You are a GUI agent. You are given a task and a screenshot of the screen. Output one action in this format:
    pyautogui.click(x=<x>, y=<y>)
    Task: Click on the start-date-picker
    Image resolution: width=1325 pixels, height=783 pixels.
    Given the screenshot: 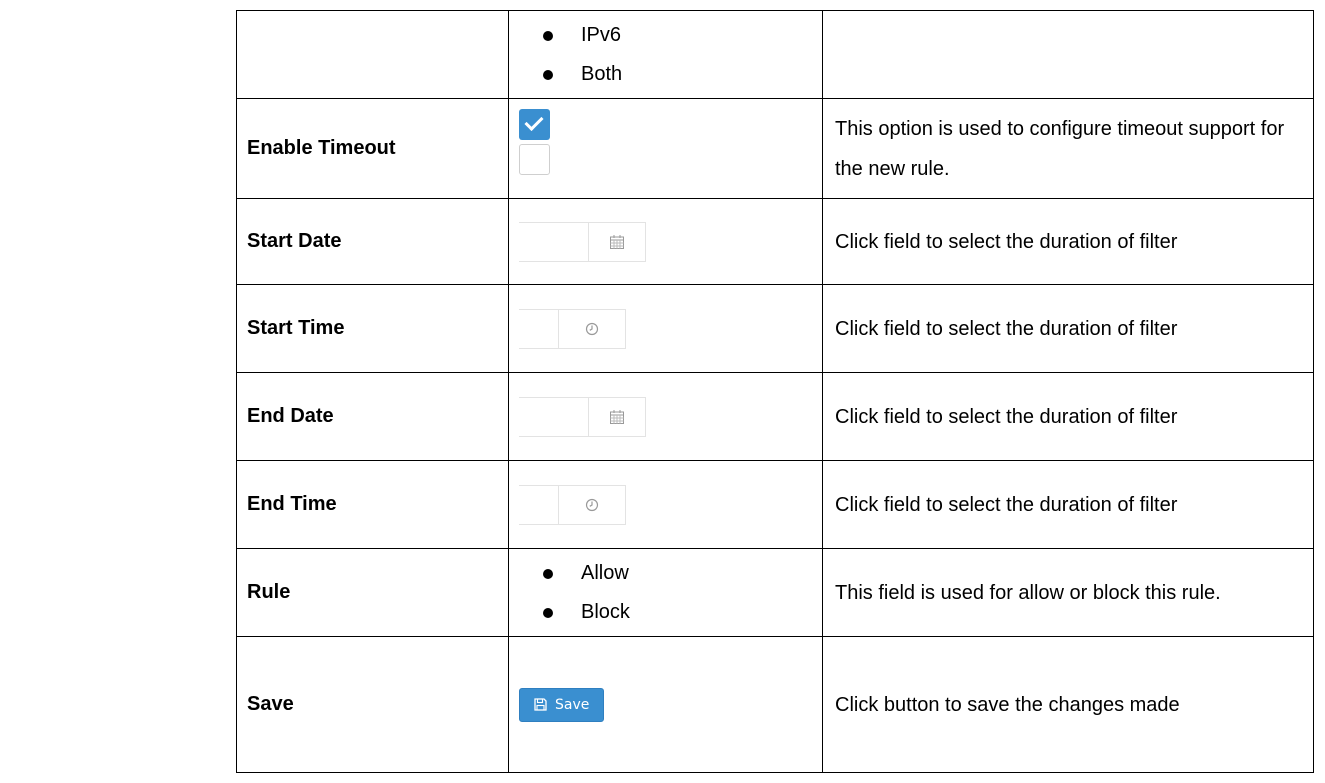 What is the action you would take?
    pyautogui.click(x=582, y=241)
    